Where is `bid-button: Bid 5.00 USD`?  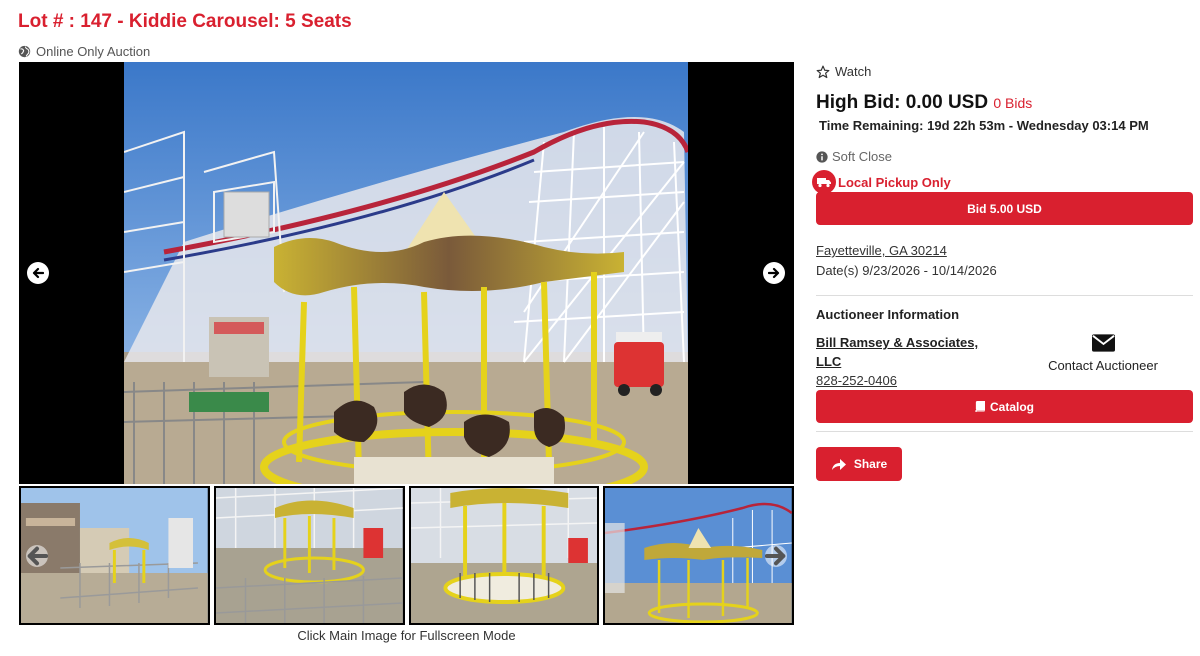
bid-button: Bid 5.00 USD is located at coordinates (1004, 208).